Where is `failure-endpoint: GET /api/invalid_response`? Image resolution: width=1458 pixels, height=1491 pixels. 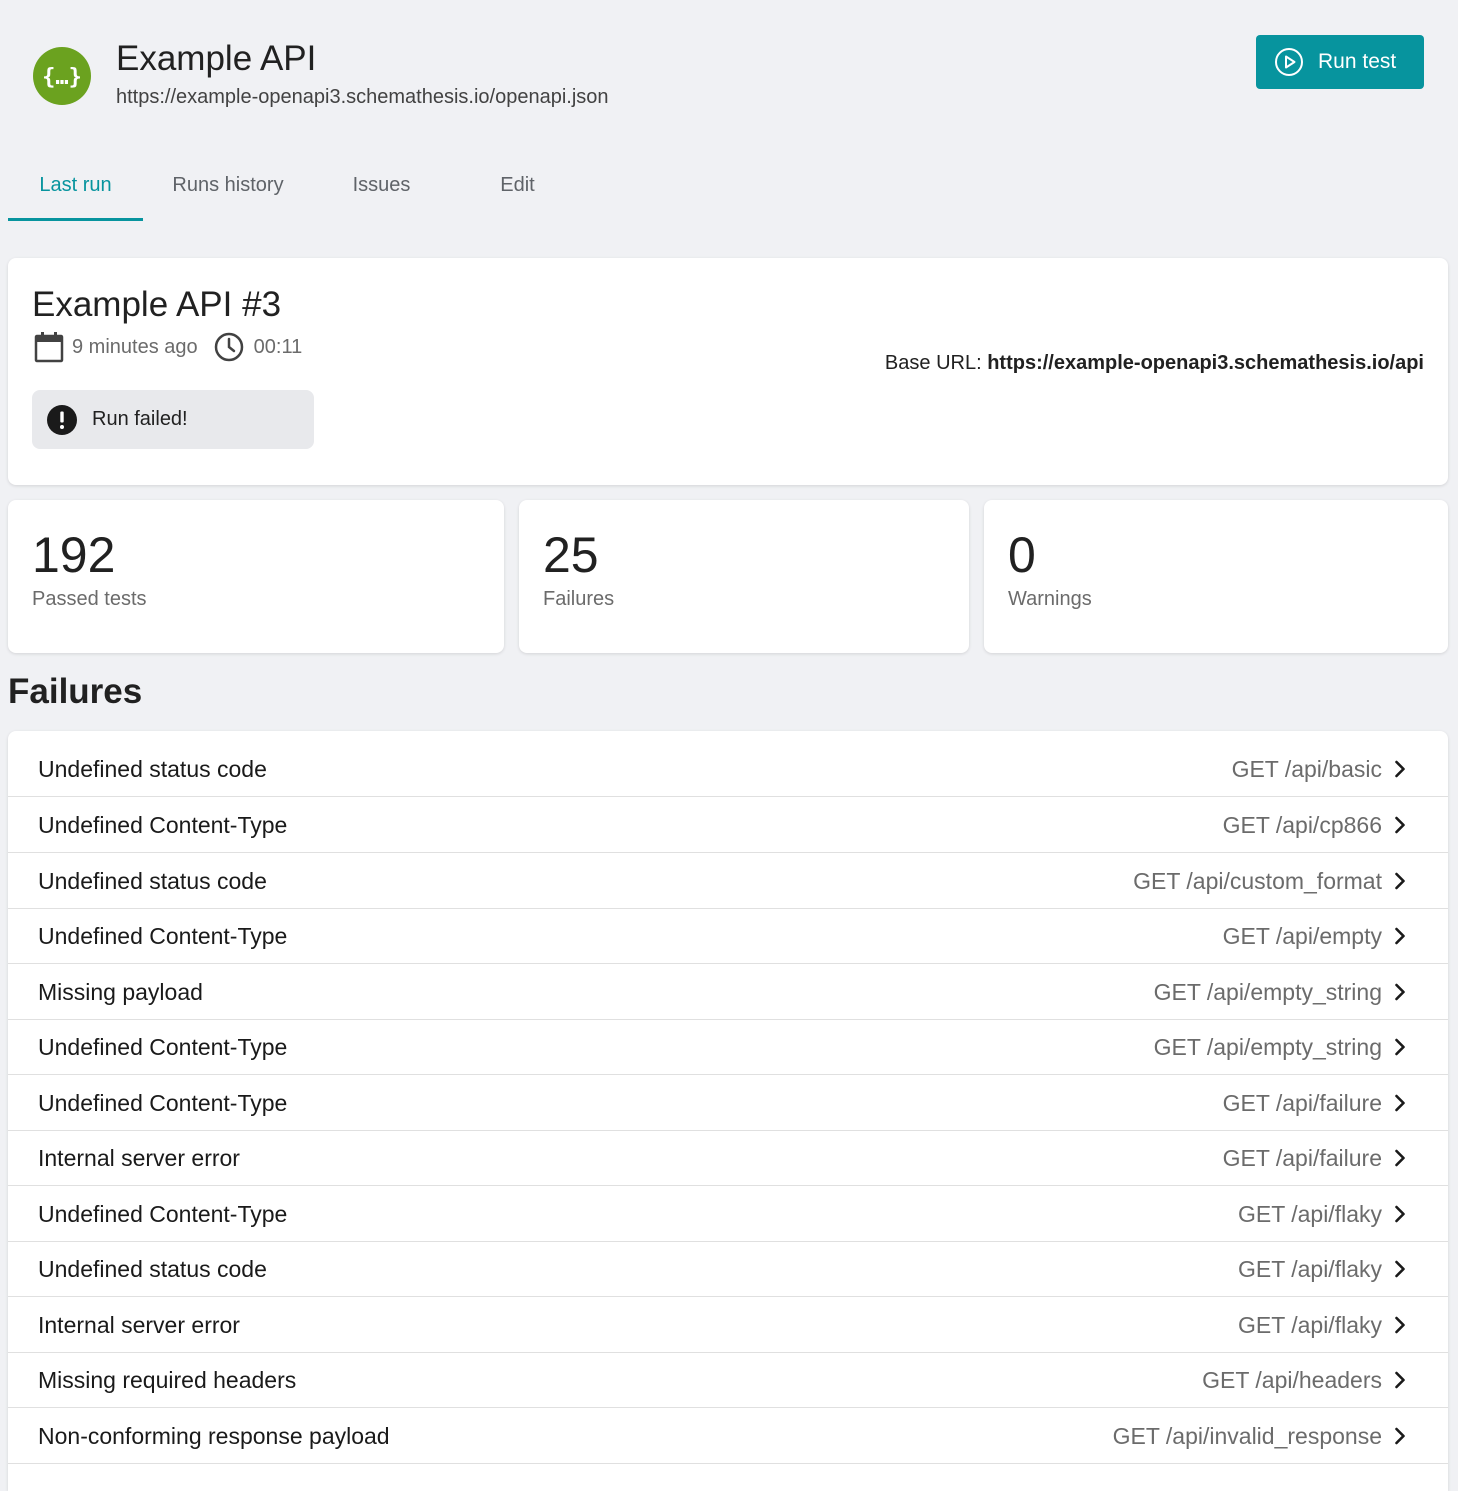 failure-endpoint: GET /api/invalid_response is located at coordinates (1247, 1436).